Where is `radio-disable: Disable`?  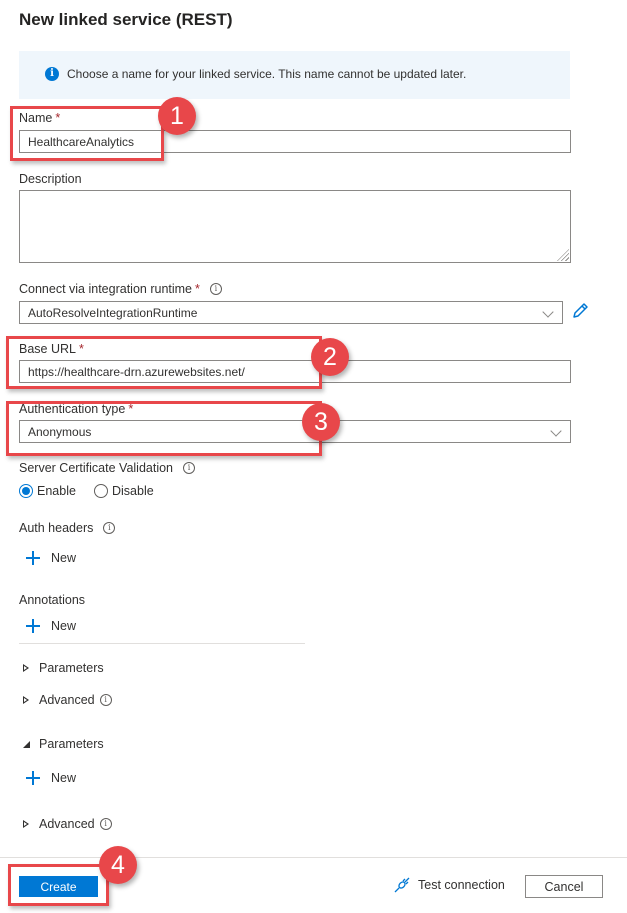 radio-disable: Disable is located at coordinates (124, 491).